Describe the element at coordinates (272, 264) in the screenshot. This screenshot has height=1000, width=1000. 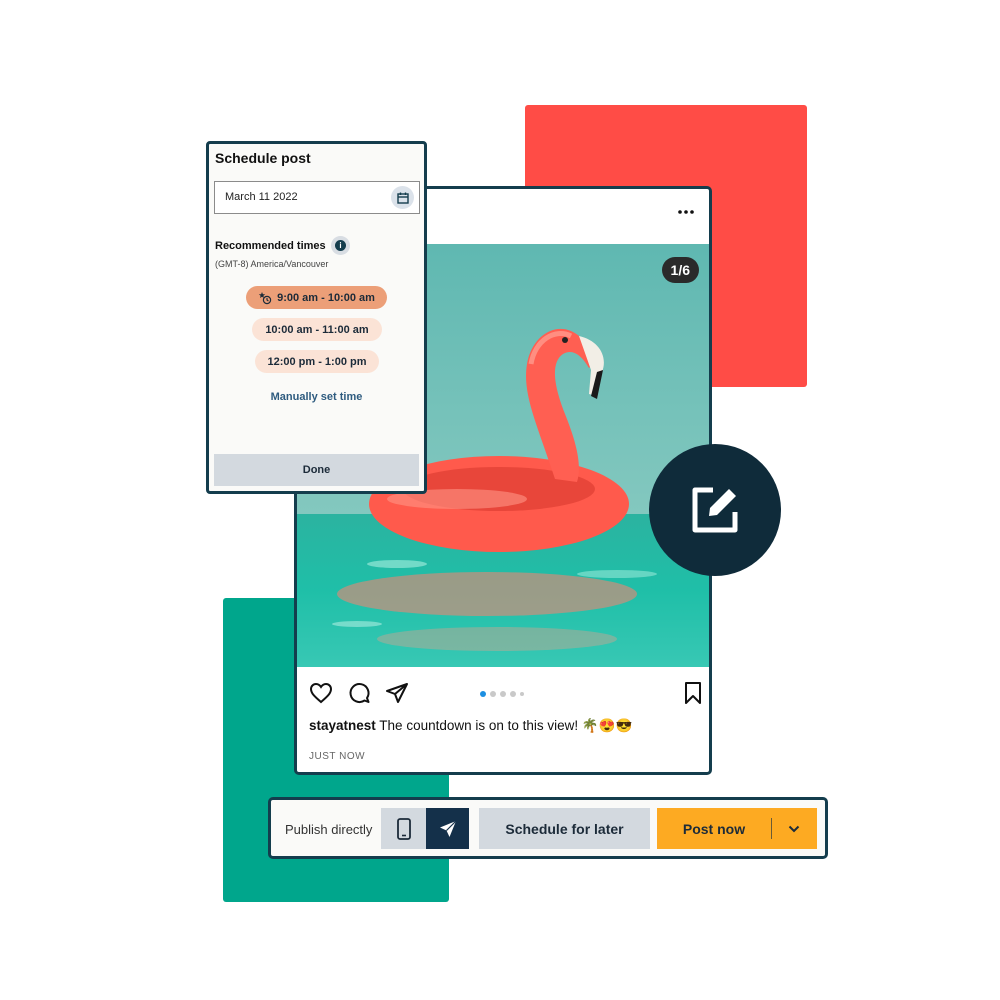
I see `timezone-label: (GMT-8) America/Vancouver` at that location.